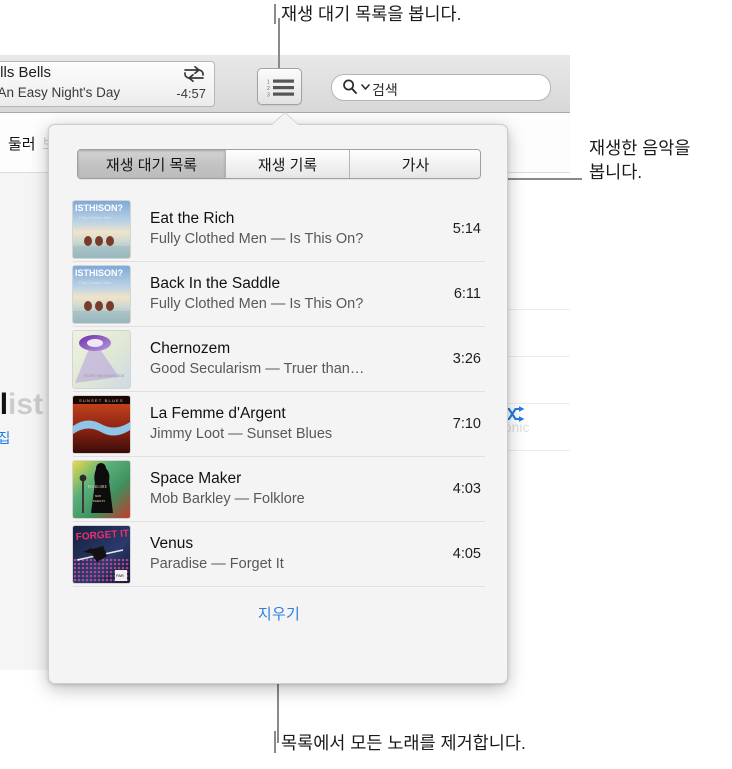  What do you see at coordinates (191, 93) in the screenshot?
I see `remaining-time: -4:57` at bounding box center [191, 93].